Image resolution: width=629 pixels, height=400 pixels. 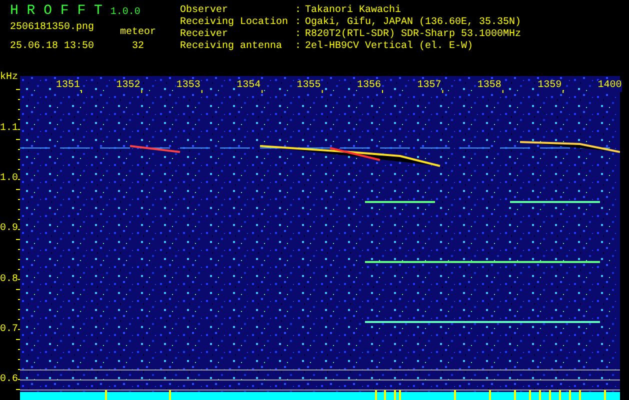 I want to click on timestamp: 25.06.18 13:50, so click(x=52, y=47).